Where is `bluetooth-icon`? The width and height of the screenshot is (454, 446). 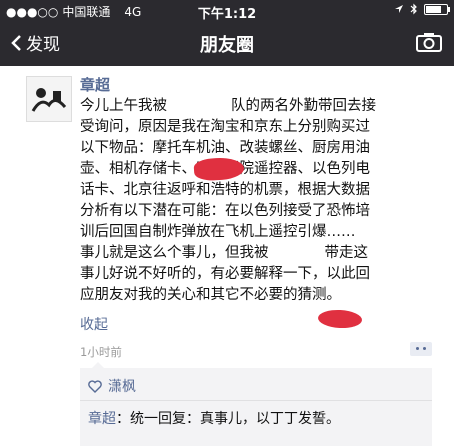
bluetooth-icon is located at coordinates (413, 9).